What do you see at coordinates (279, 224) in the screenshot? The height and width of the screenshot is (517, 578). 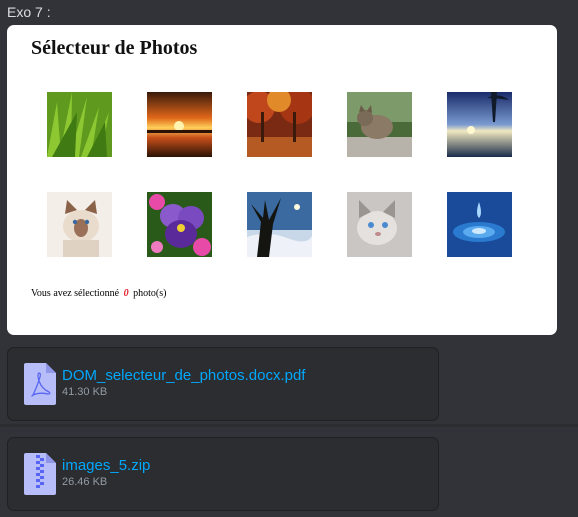 I see `tree-silhouette-photo-icon` at bounding box center [279, 224].